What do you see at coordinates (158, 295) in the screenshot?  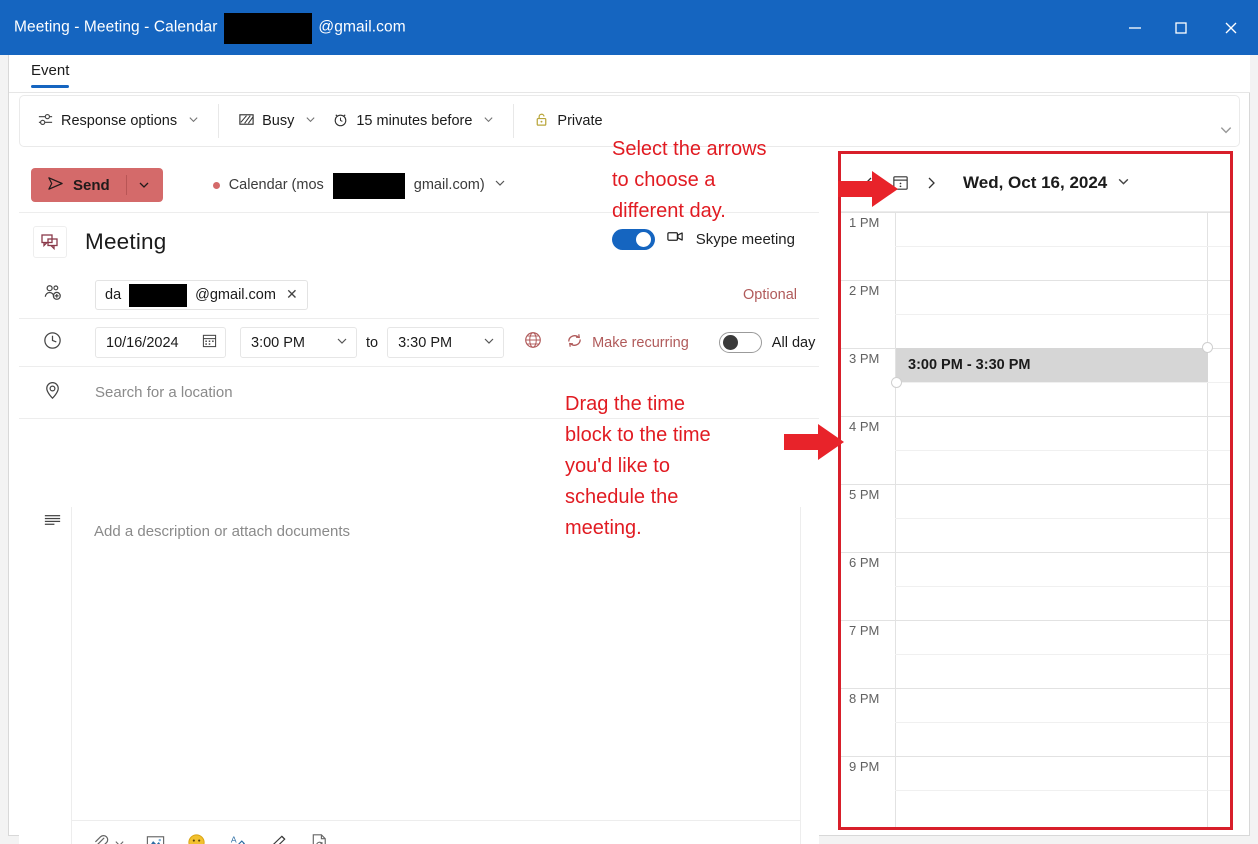 I see `redacted-attendee-email` at bounding box center [158, 295].